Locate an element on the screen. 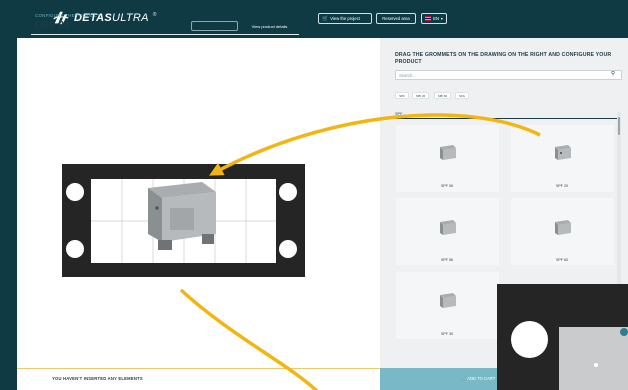 The width and height of the screenshot is (628, 390). page-title: DES 24 is located at coordinates (52, 25).